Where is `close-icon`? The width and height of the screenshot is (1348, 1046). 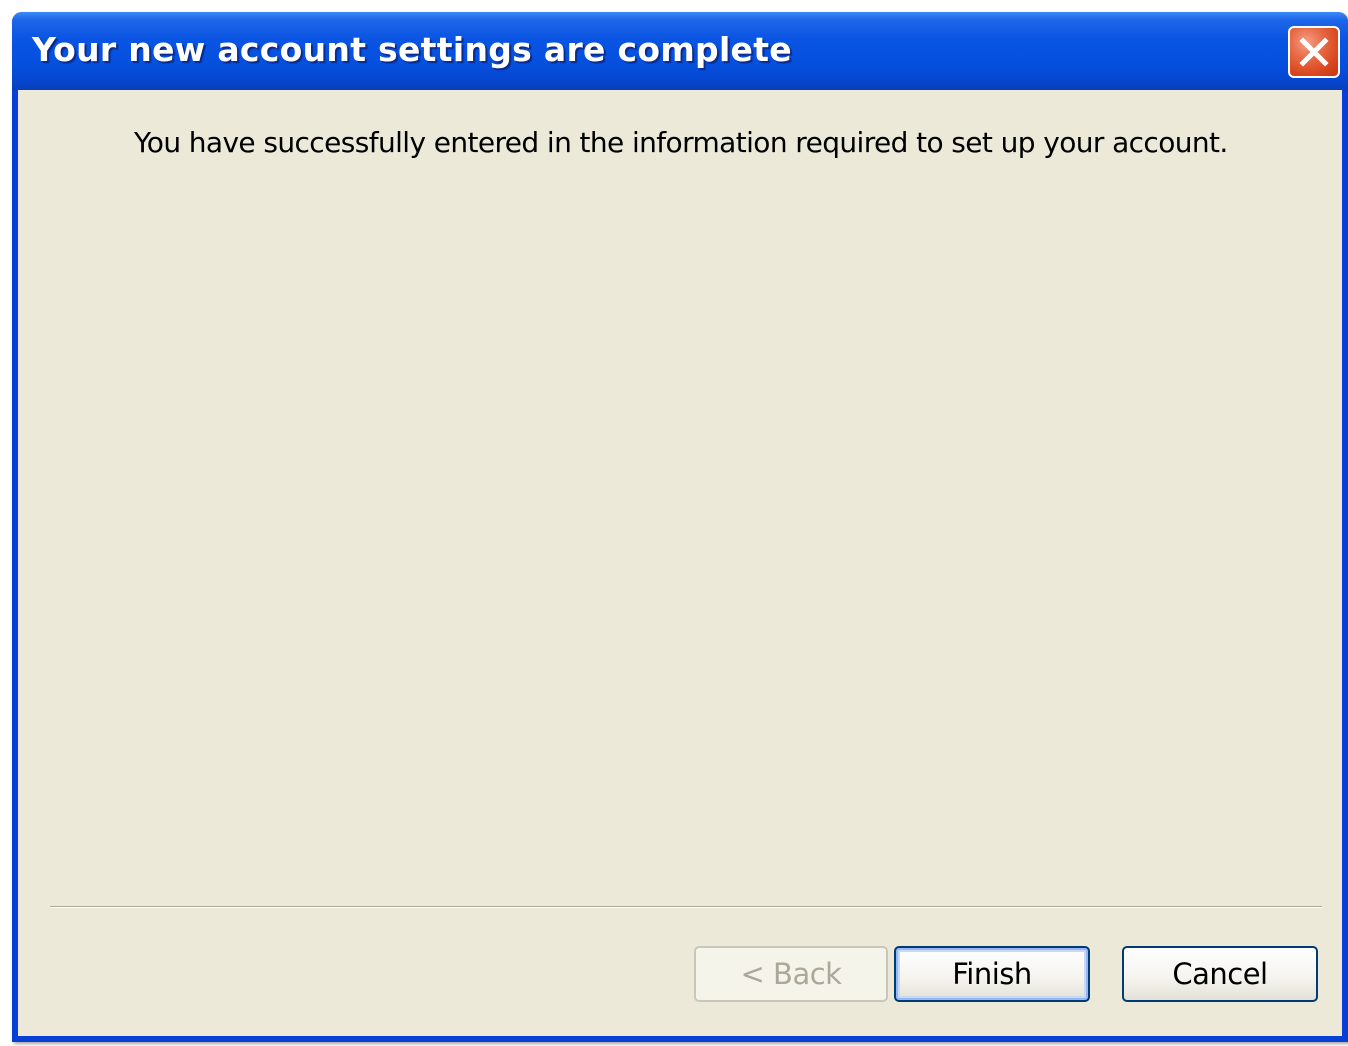
close-icon is located at coordinates (1314, 52).